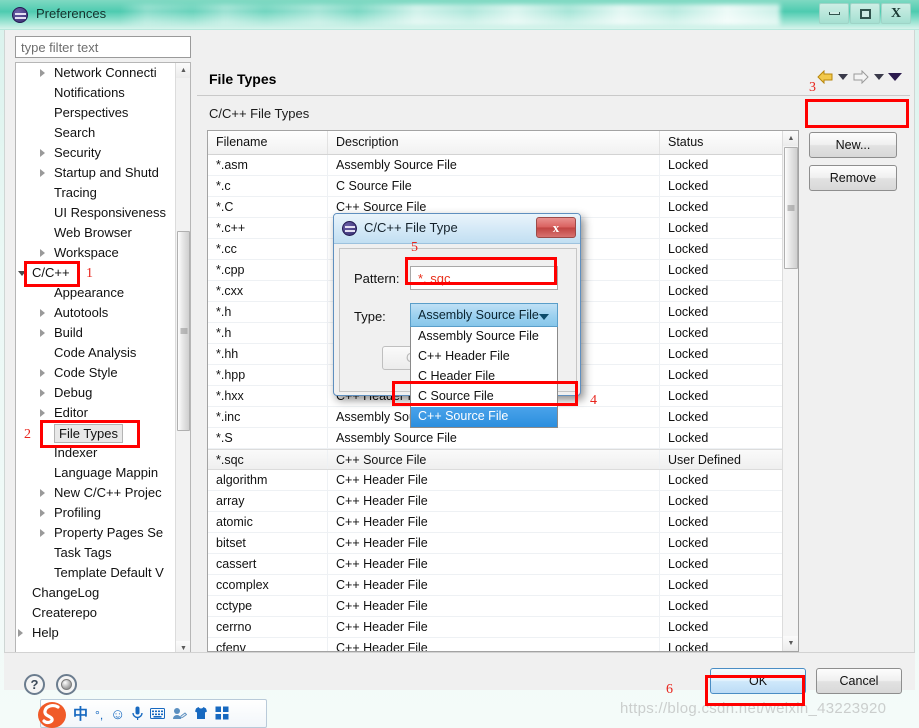 The image size is (919, 728). Describe the element at coordinates (66, 684) in the screenshot. I see `apply-icon` at that location.